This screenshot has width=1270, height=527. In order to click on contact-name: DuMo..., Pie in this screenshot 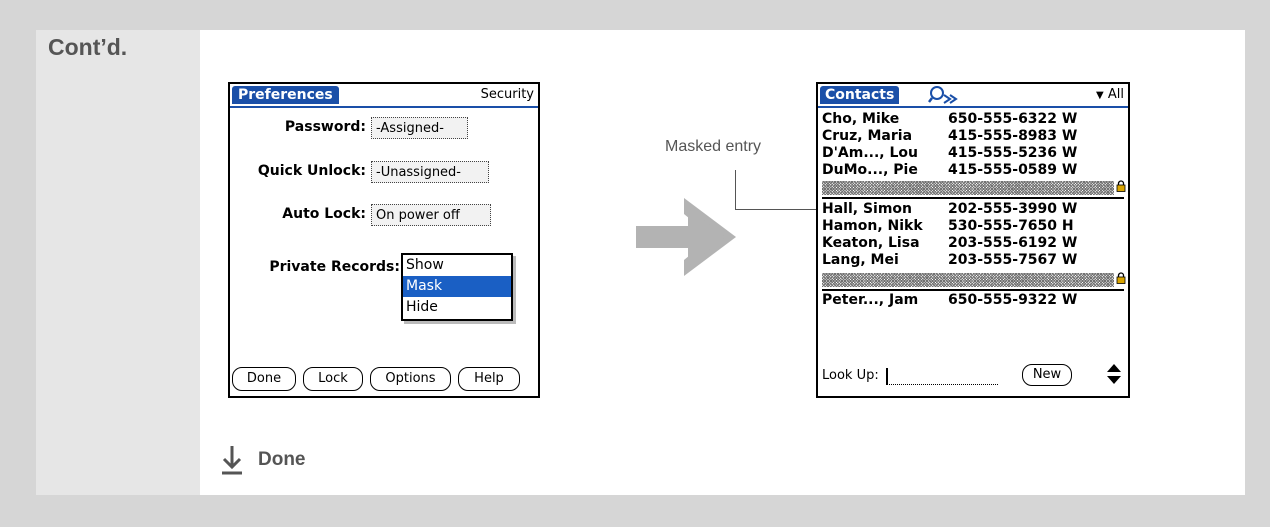, I will do `click(870, 170)`.